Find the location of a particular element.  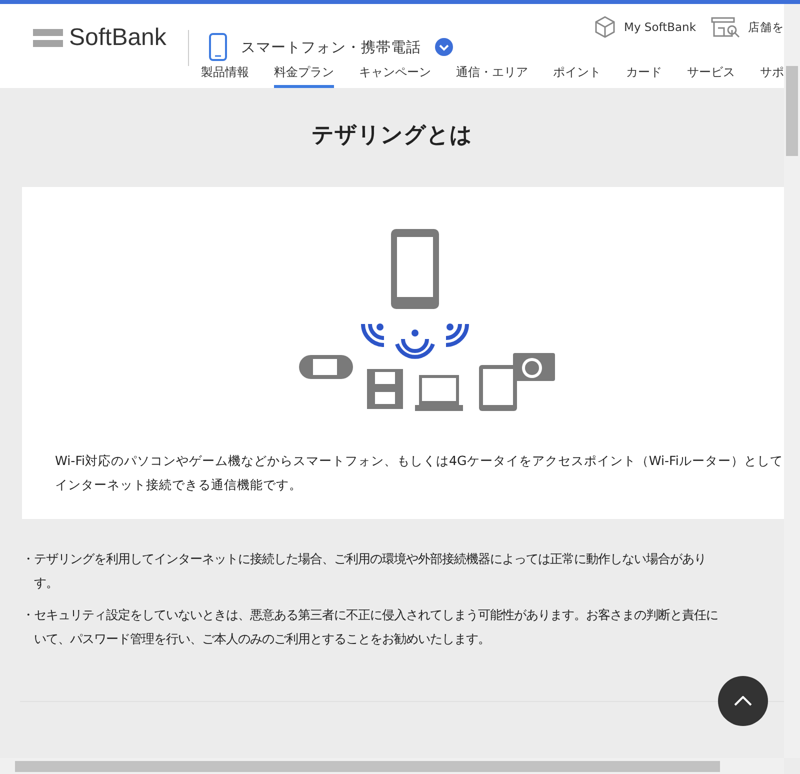

nav-tab: カード is located at coordinates (644, 75).